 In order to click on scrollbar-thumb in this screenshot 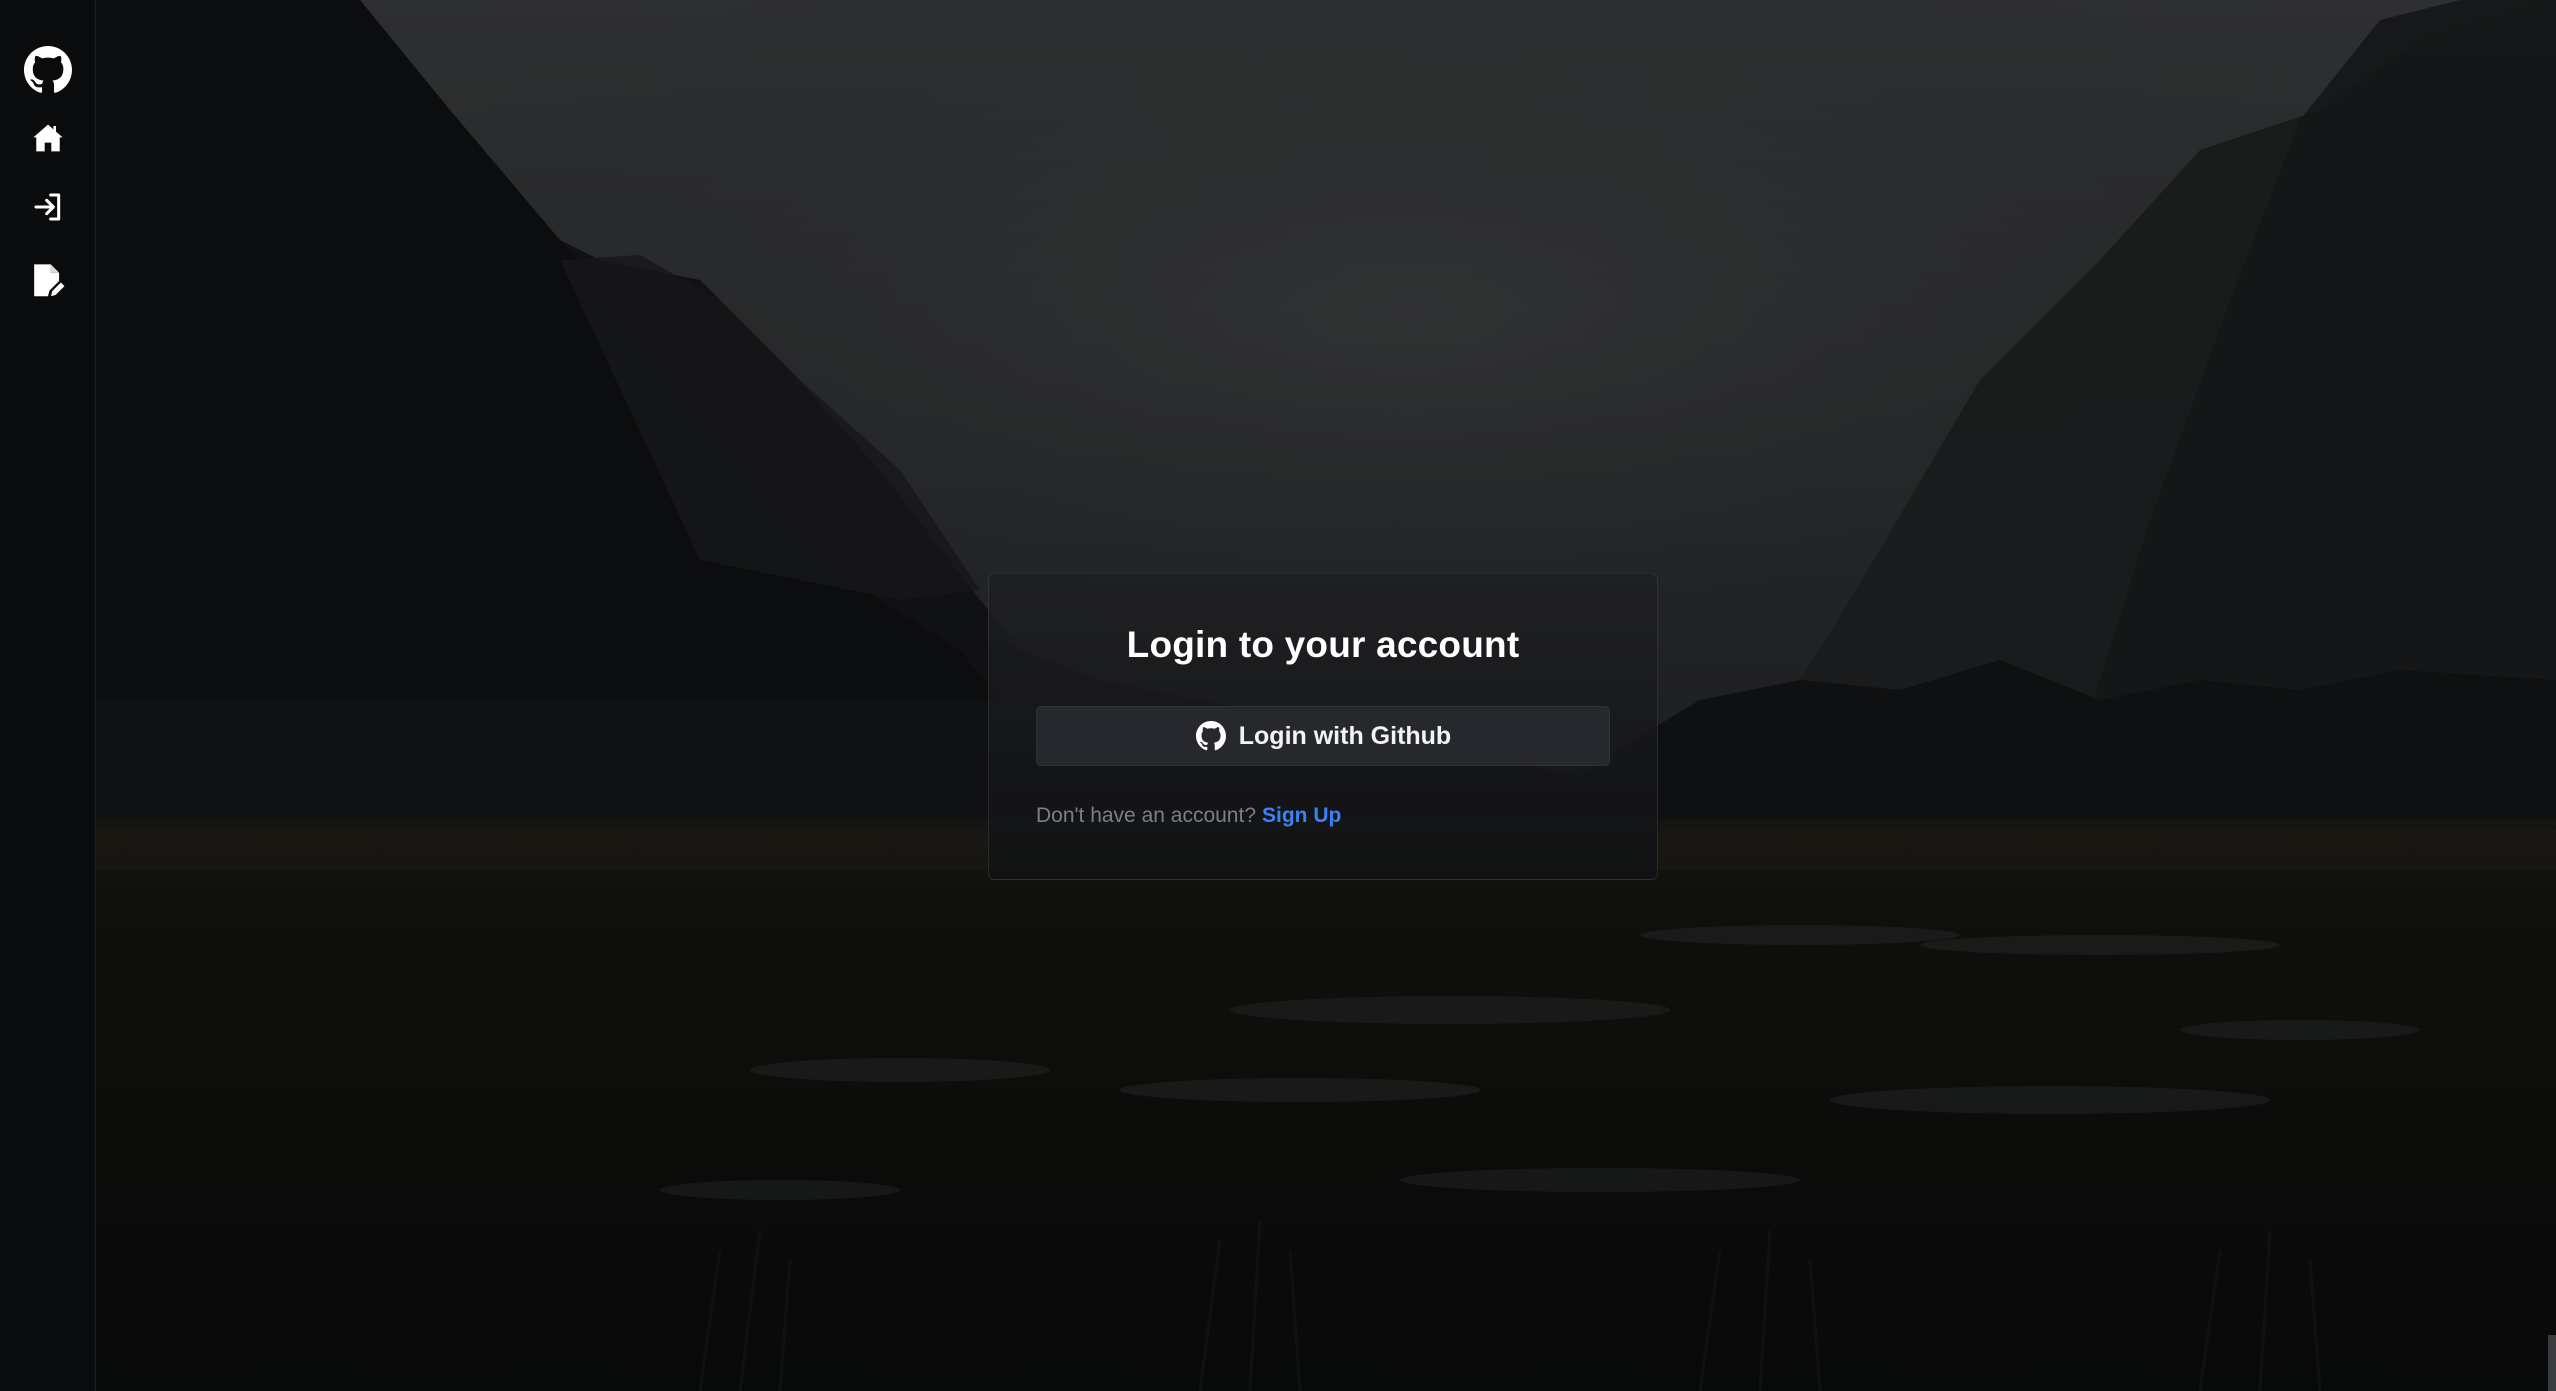, I will do `click(2552, 1363)`.